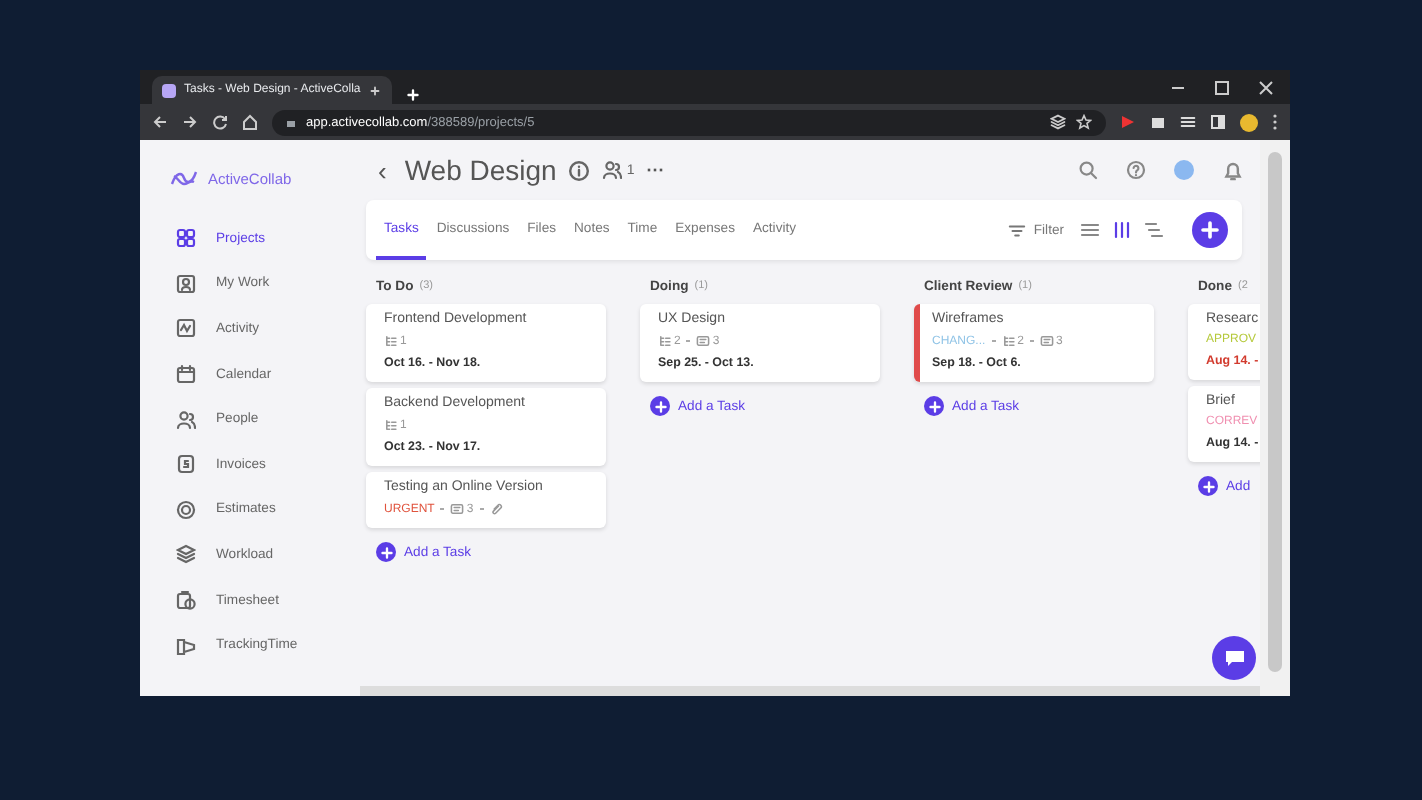  Describe the element at coordinates (496, 509) in the screenshot. I see `attachment-icon` at that location.